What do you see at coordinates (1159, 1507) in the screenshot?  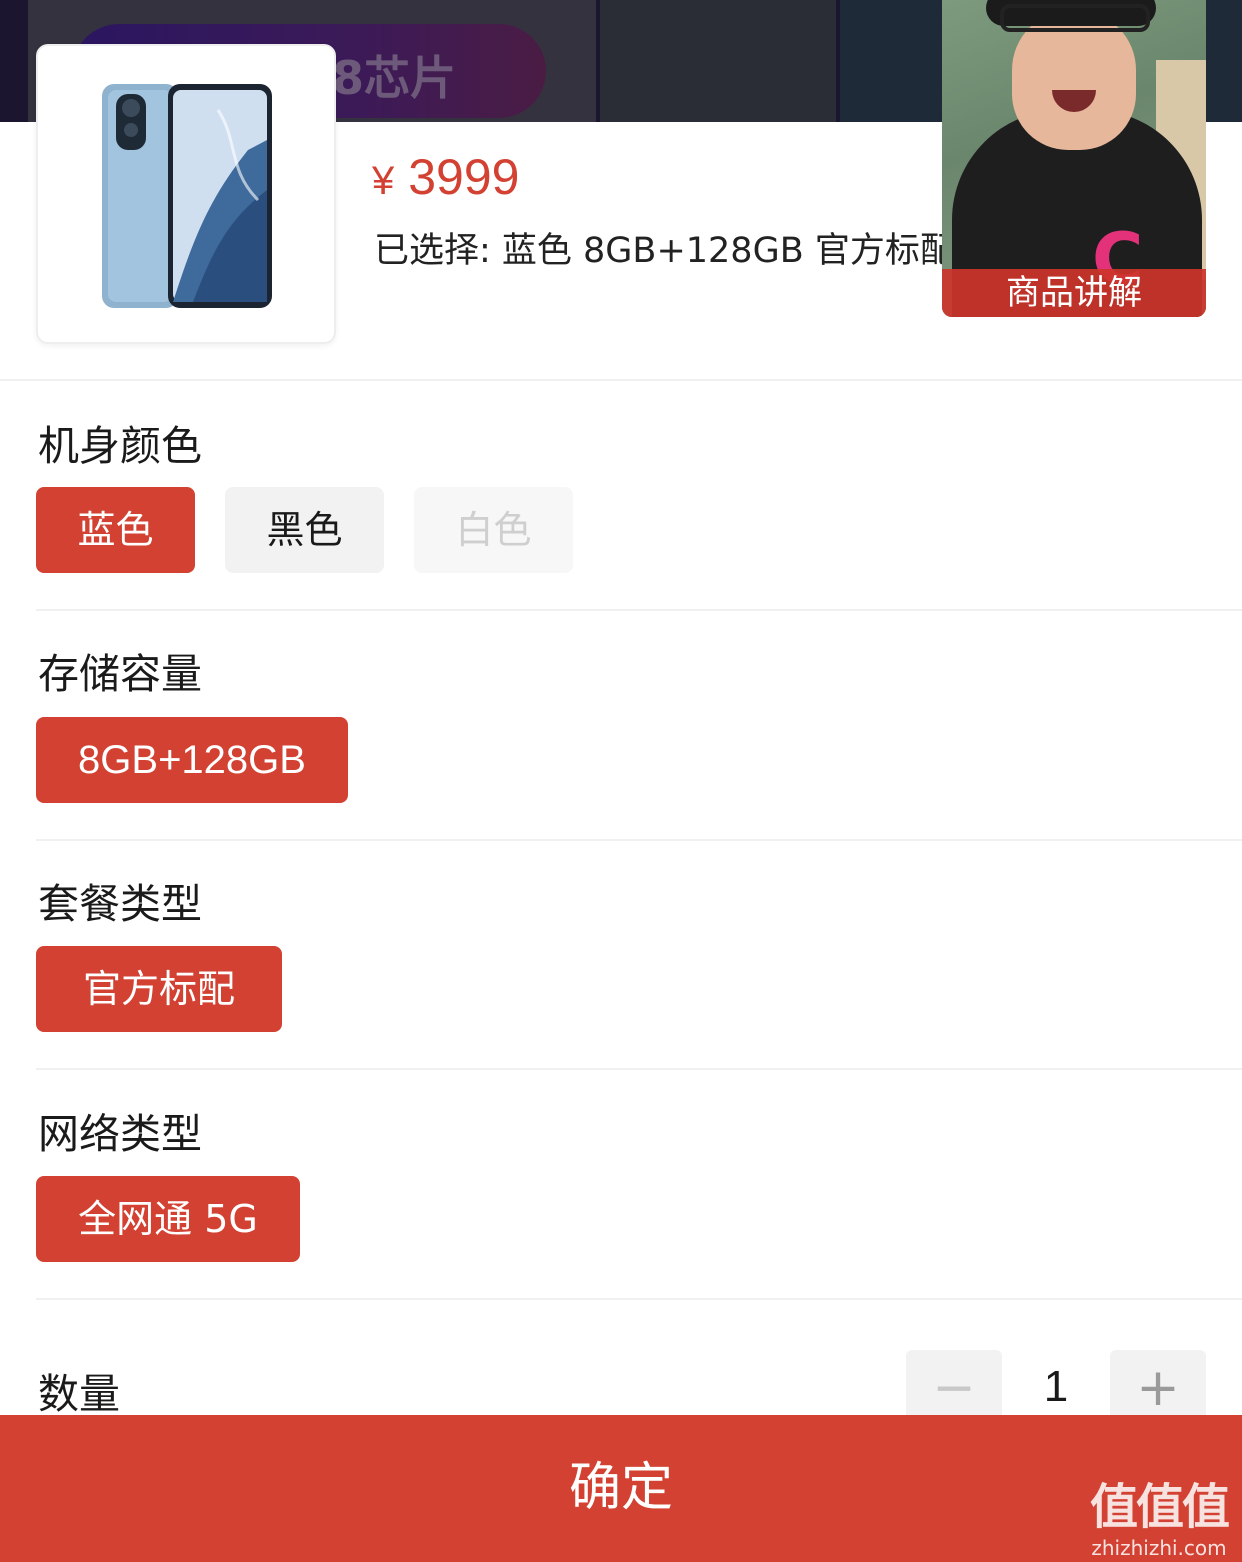 I see `watermark-brand: 值值值` at bounding box center [1159, 1507].